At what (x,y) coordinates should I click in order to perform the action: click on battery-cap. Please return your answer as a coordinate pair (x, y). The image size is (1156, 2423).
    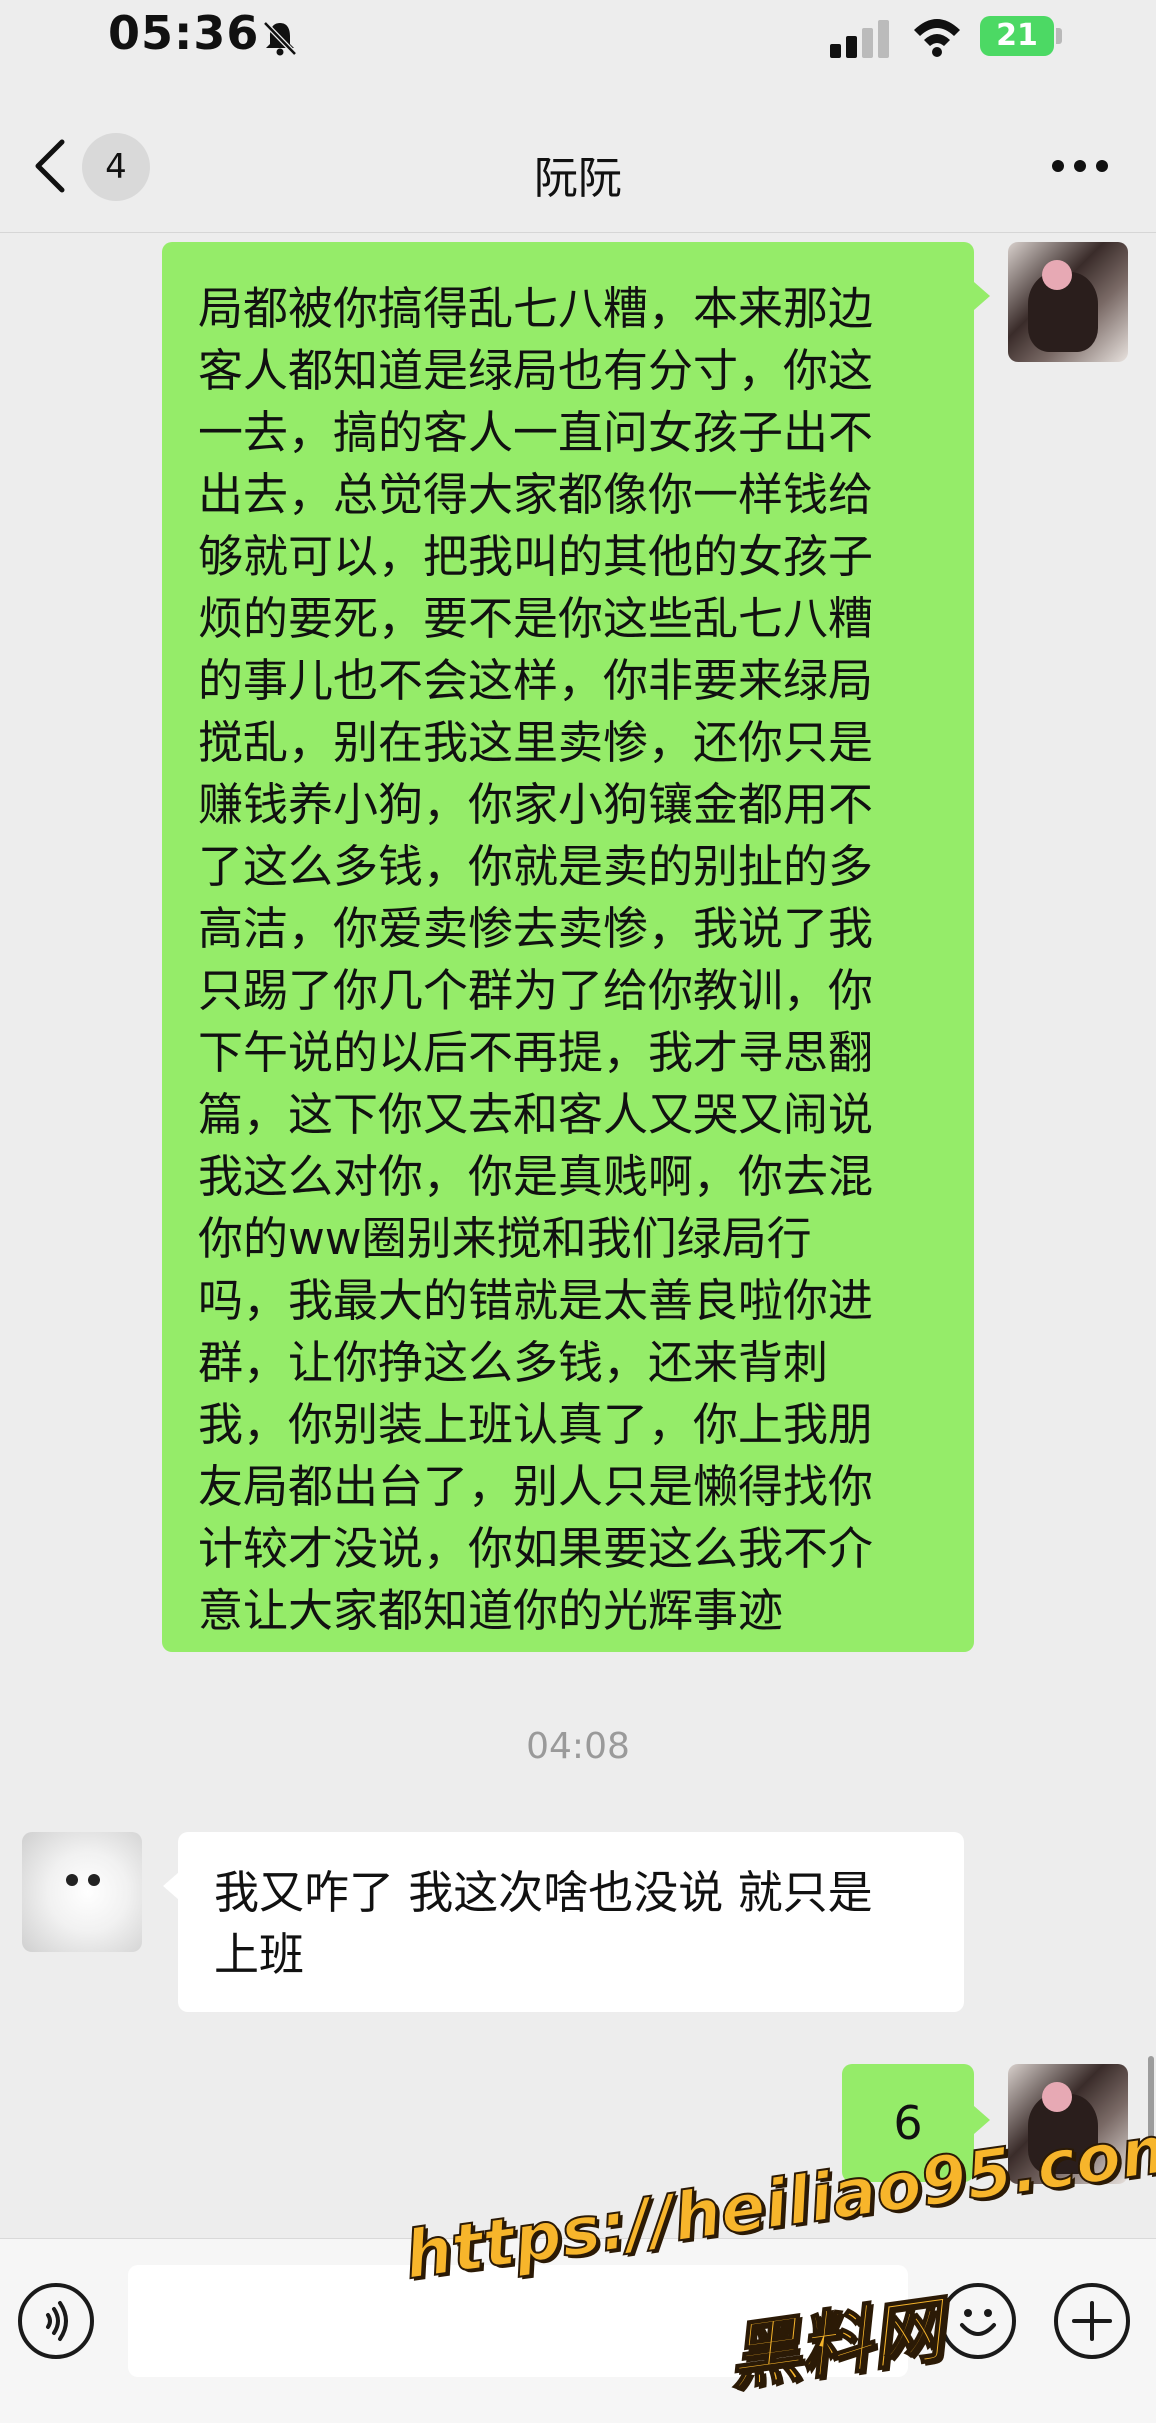
    Looking at the image, I should click on (1059, 36).